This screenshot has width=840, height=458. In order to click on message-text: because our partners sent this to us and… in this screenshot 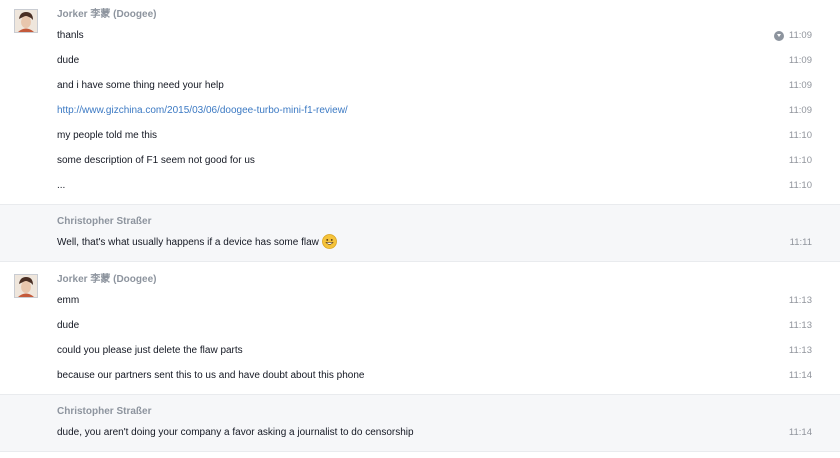, I will do `click(211, 375)`.